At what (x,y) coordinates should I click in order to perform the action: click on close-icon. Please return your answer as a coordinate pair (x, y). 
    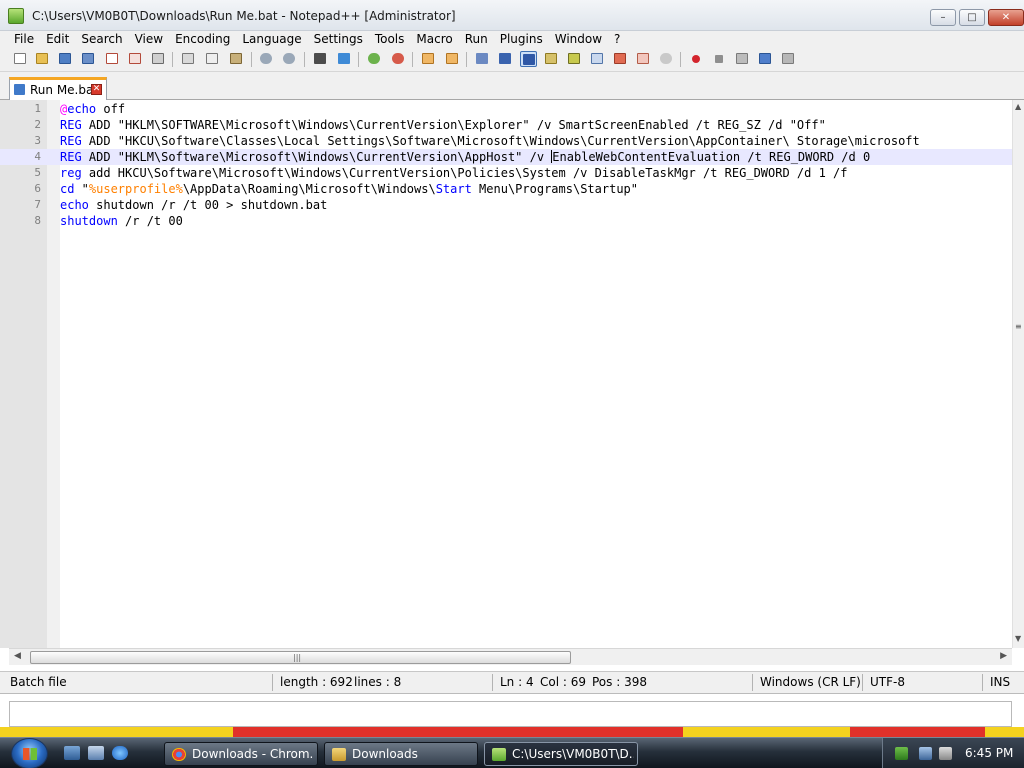
    Looking at the image, I should click on (112, 59).